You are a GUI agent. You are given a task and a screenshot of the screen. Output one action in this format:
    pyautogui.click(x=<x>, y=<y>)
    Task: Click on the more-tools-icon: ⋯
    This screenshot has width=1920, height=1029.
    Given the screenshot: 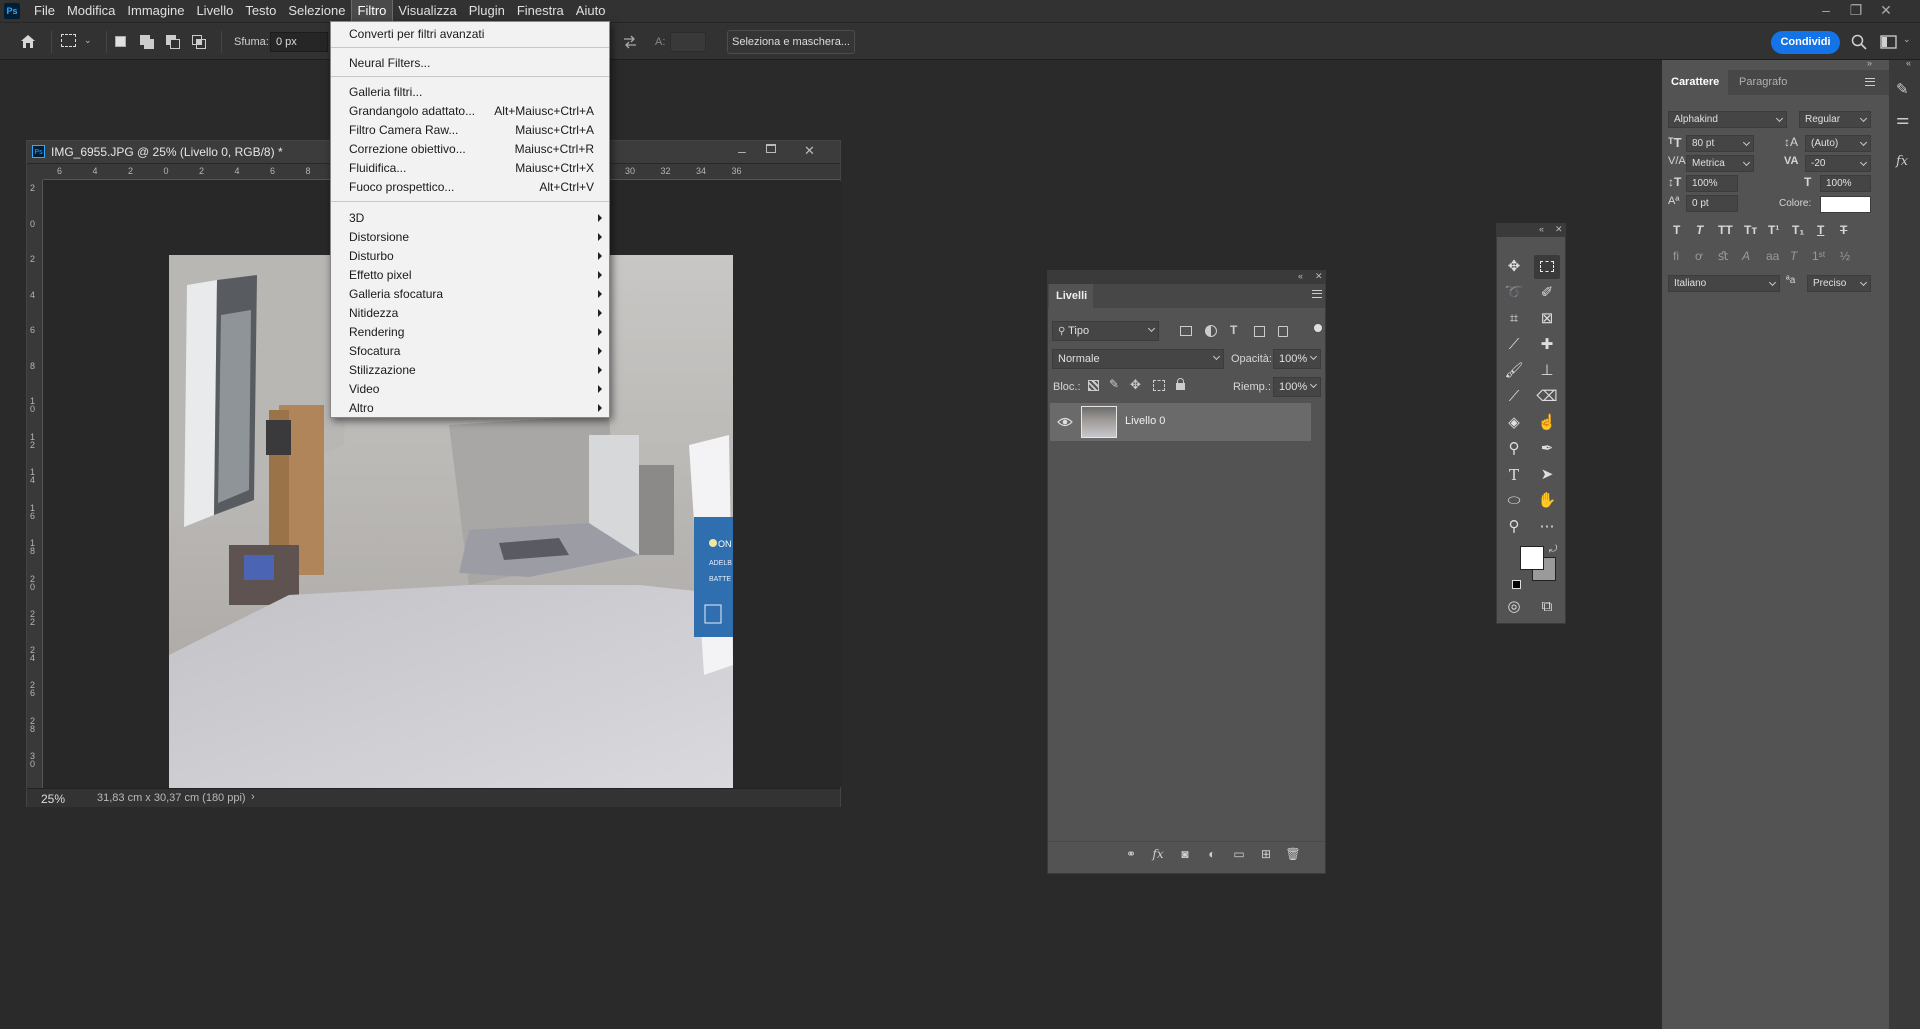 What is the action you would take?
    pyautogui.click(x=1547, y=527)
    